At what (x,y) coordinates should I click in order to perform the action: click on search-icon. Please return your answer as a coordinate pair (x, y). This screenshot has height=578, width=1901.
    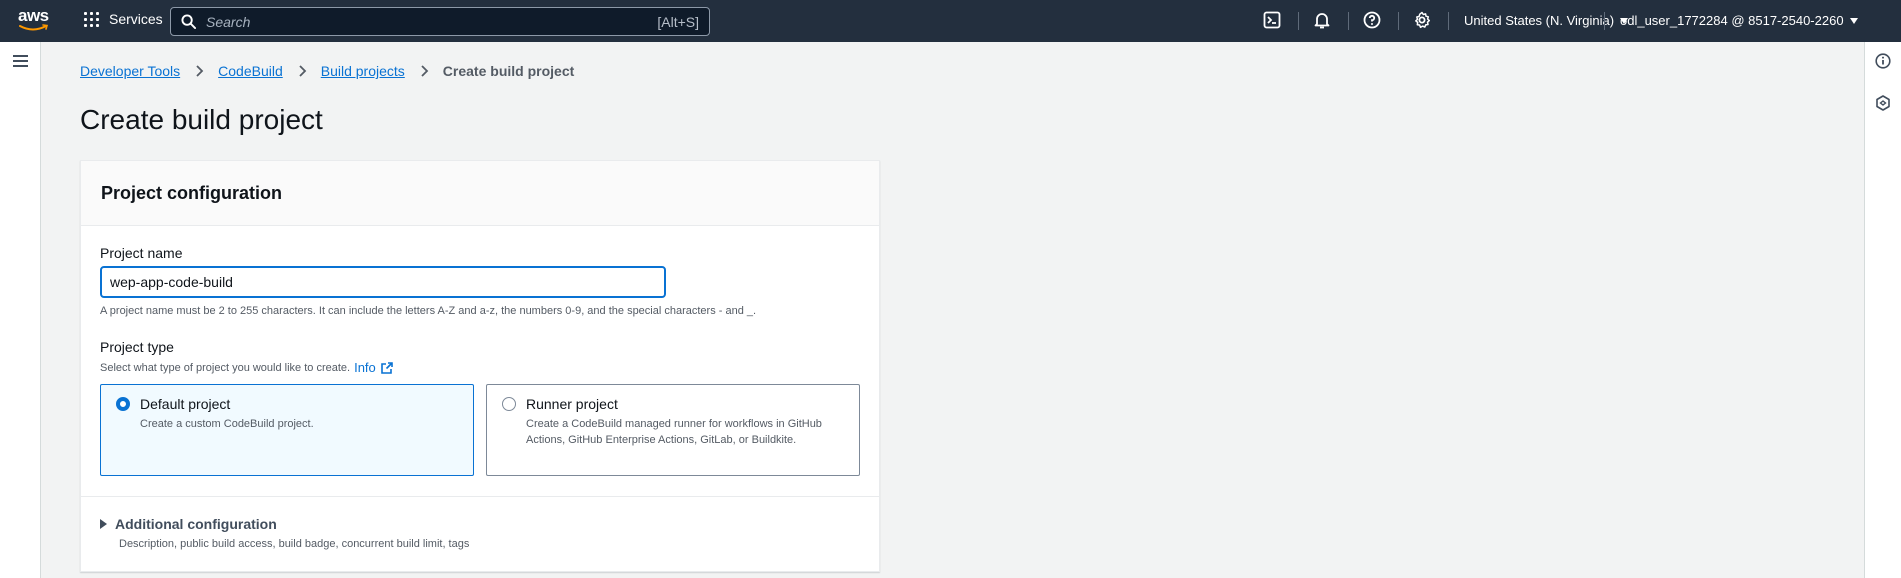
    Looking at the image, I should click on (188, 21).